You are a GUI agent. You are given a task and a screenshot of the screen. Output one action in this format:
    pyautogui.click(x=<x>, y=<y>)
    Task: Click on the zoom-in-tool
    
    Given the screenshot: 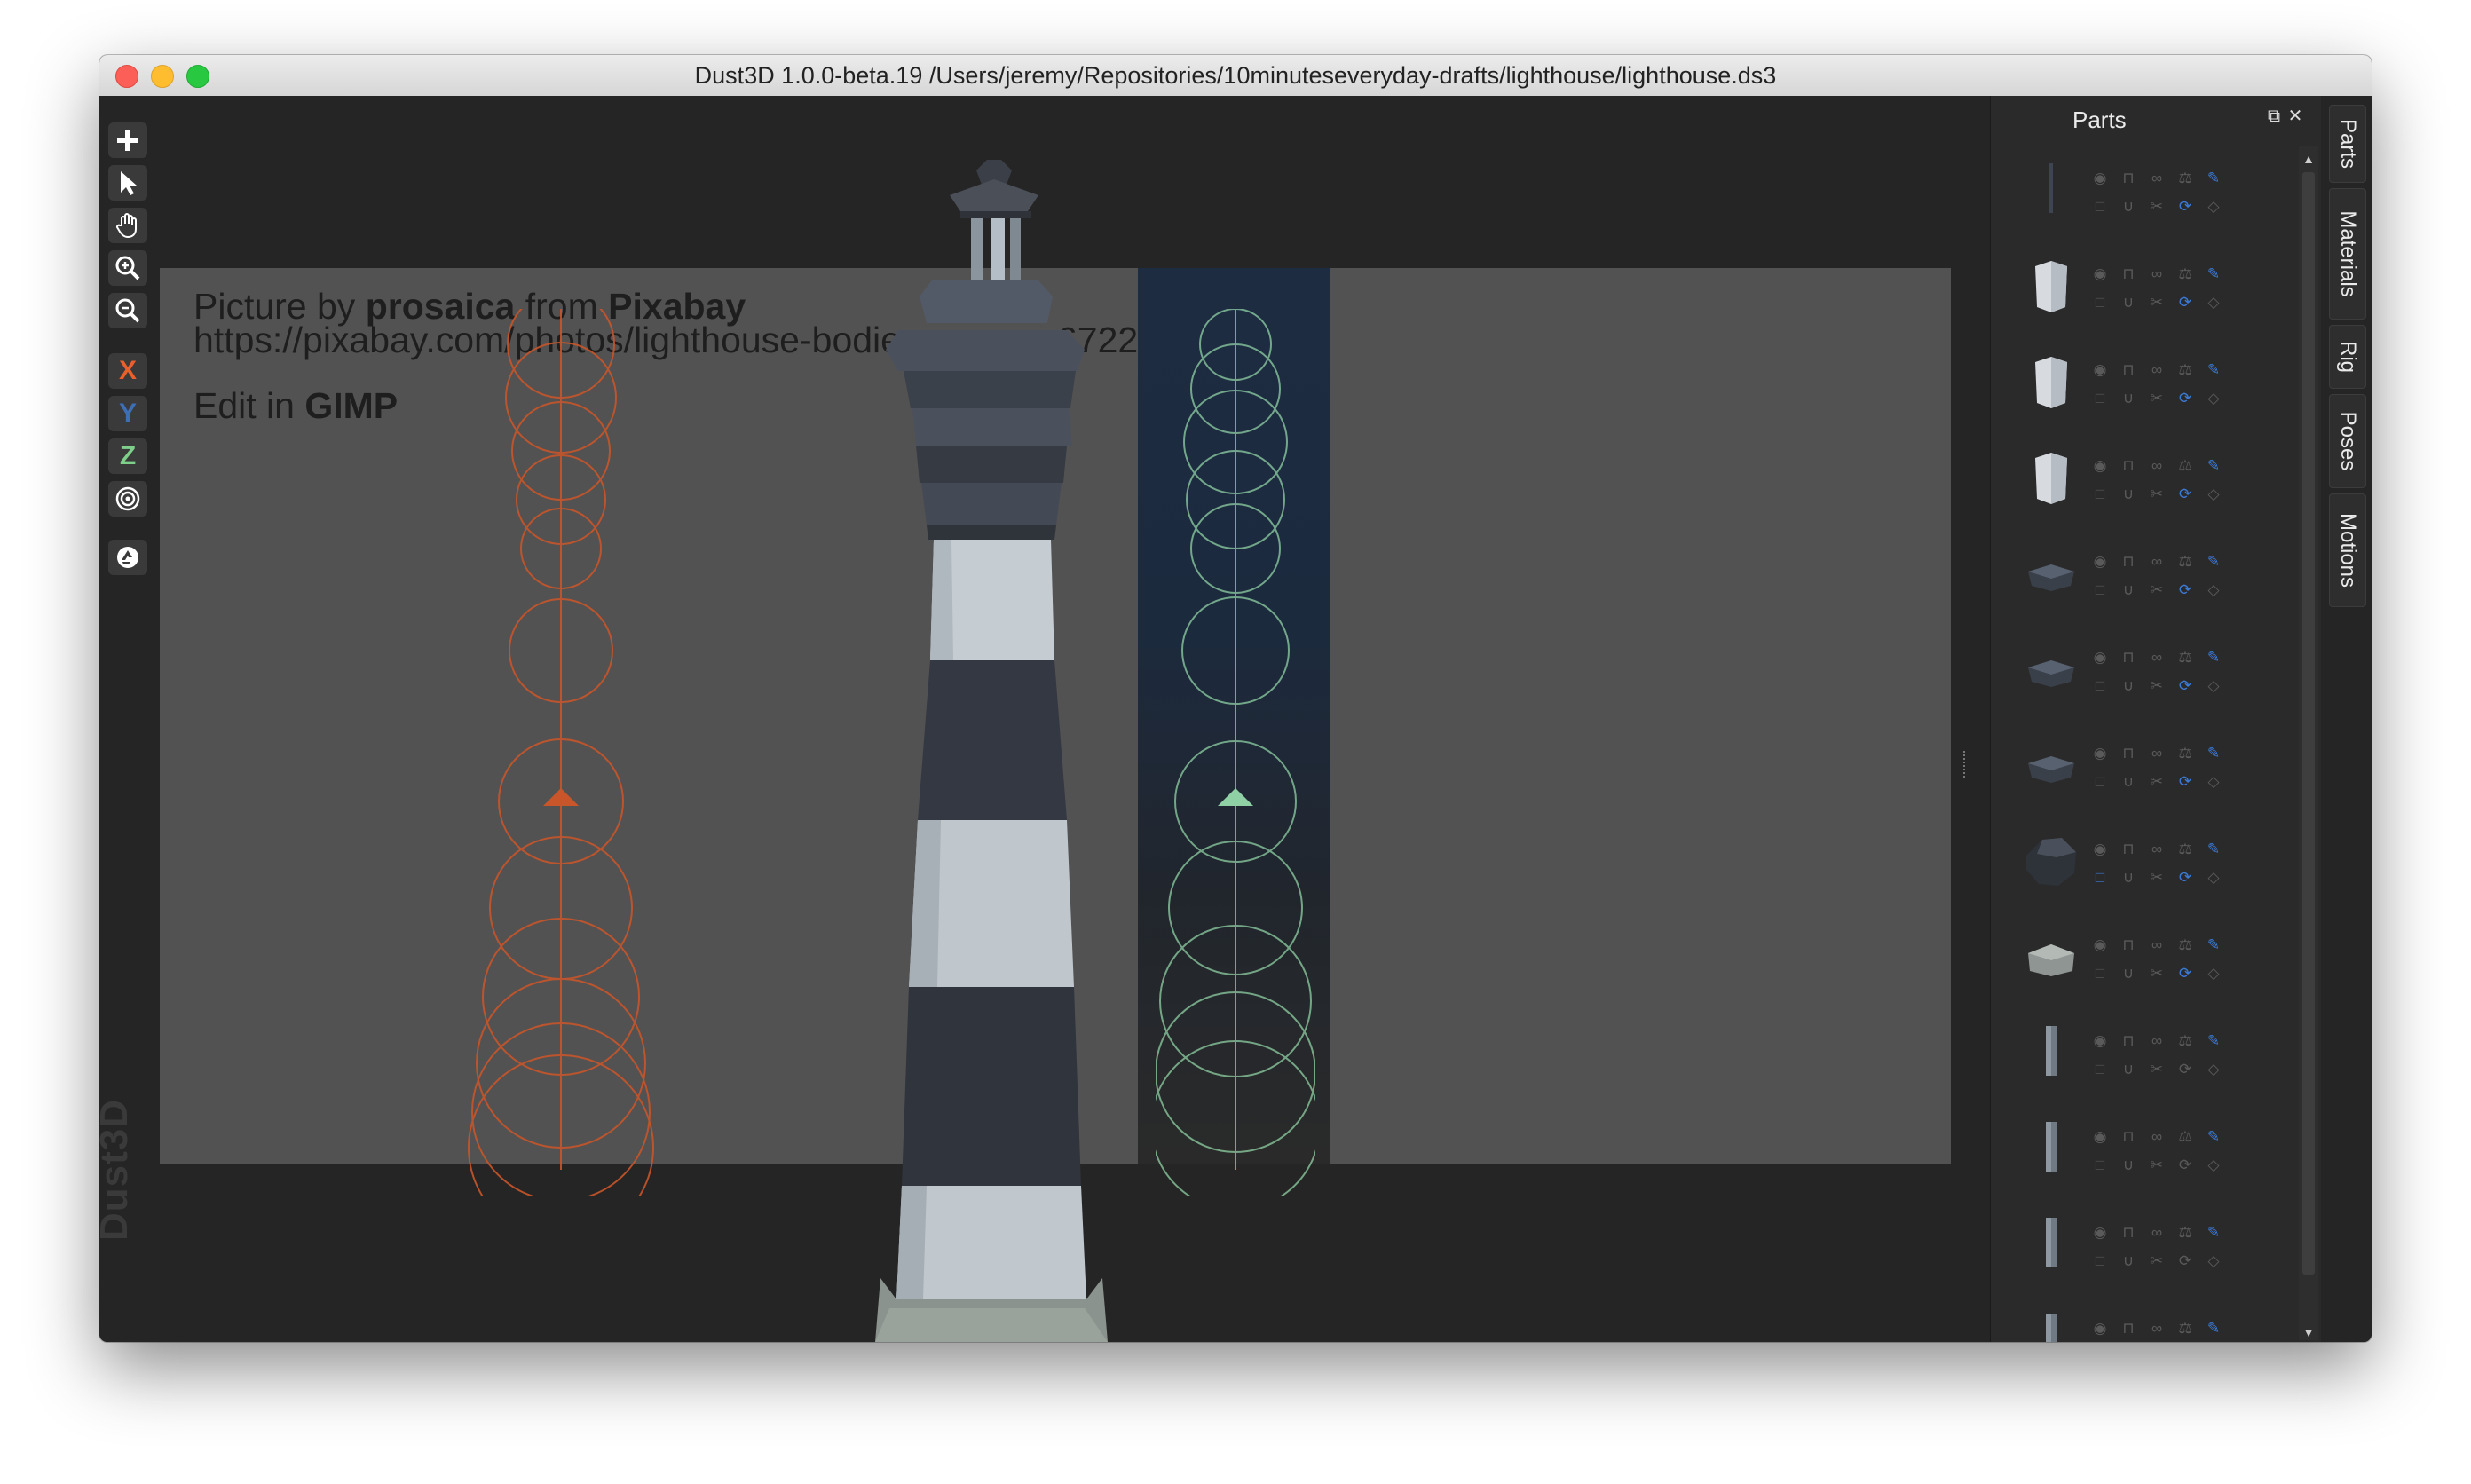 What is the action you would take?
    pyautogui.click(x=127, y=268)
    